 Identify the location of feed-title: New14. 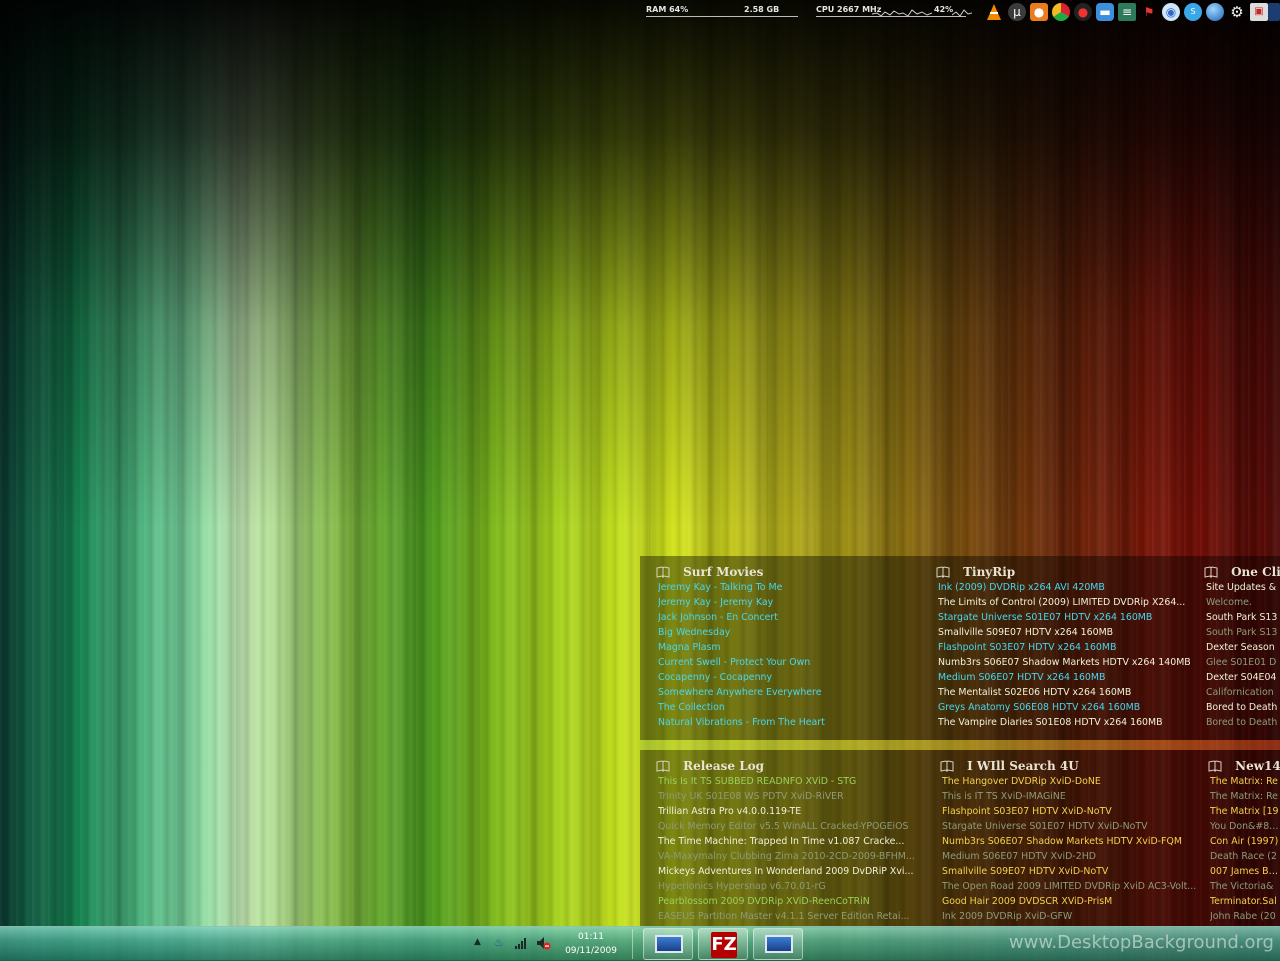
(1257, 766).